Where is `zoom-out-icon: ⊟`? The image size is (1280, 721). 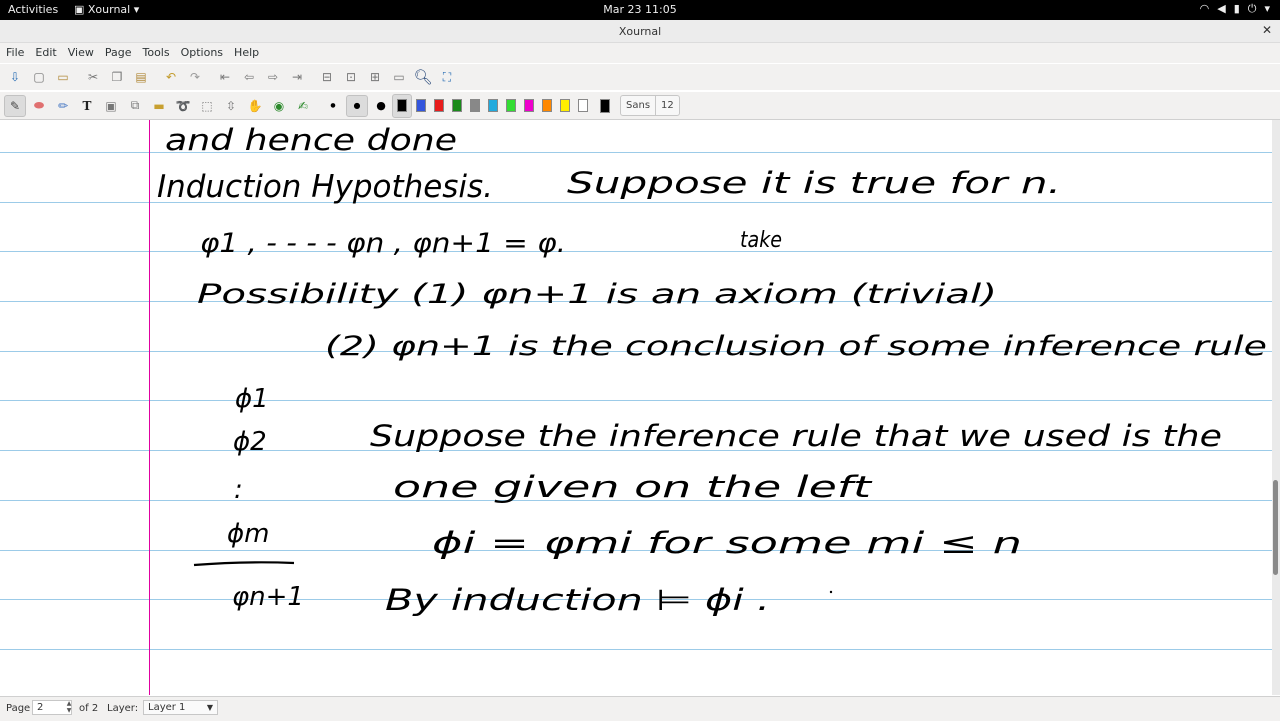
zoom-out-icon: ⊟ is located at coordinates (327, 77).